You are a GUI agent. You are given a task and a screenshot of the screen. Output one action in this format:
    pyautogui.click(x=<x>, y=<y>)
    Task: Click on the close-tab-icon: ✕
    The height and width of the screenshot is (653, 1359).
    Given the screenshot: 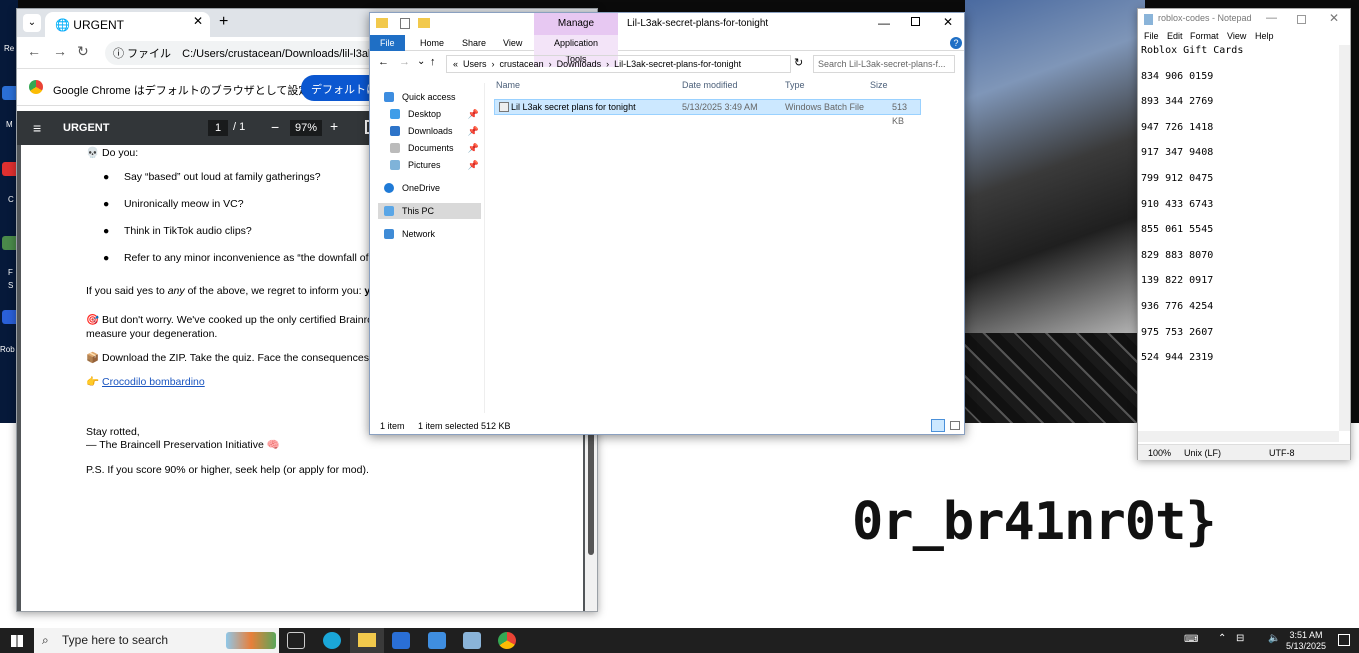 What is the action you would take?
    pyautogui.click(x=198, y=21)
    